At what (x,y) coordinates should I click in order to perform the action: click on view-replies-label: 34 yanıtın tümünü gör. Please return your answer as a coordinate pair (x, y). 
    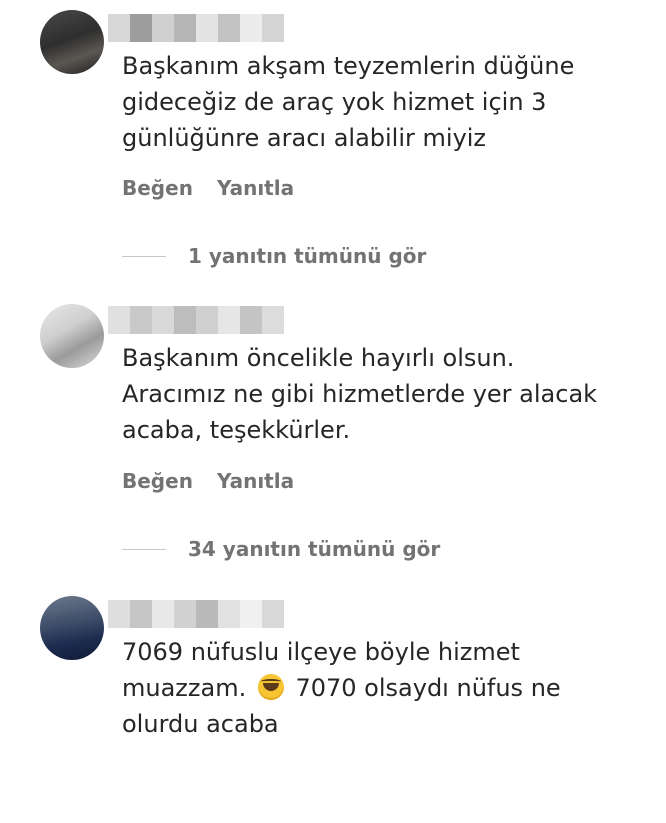
    Looking at the image, I should click on (314, 549).